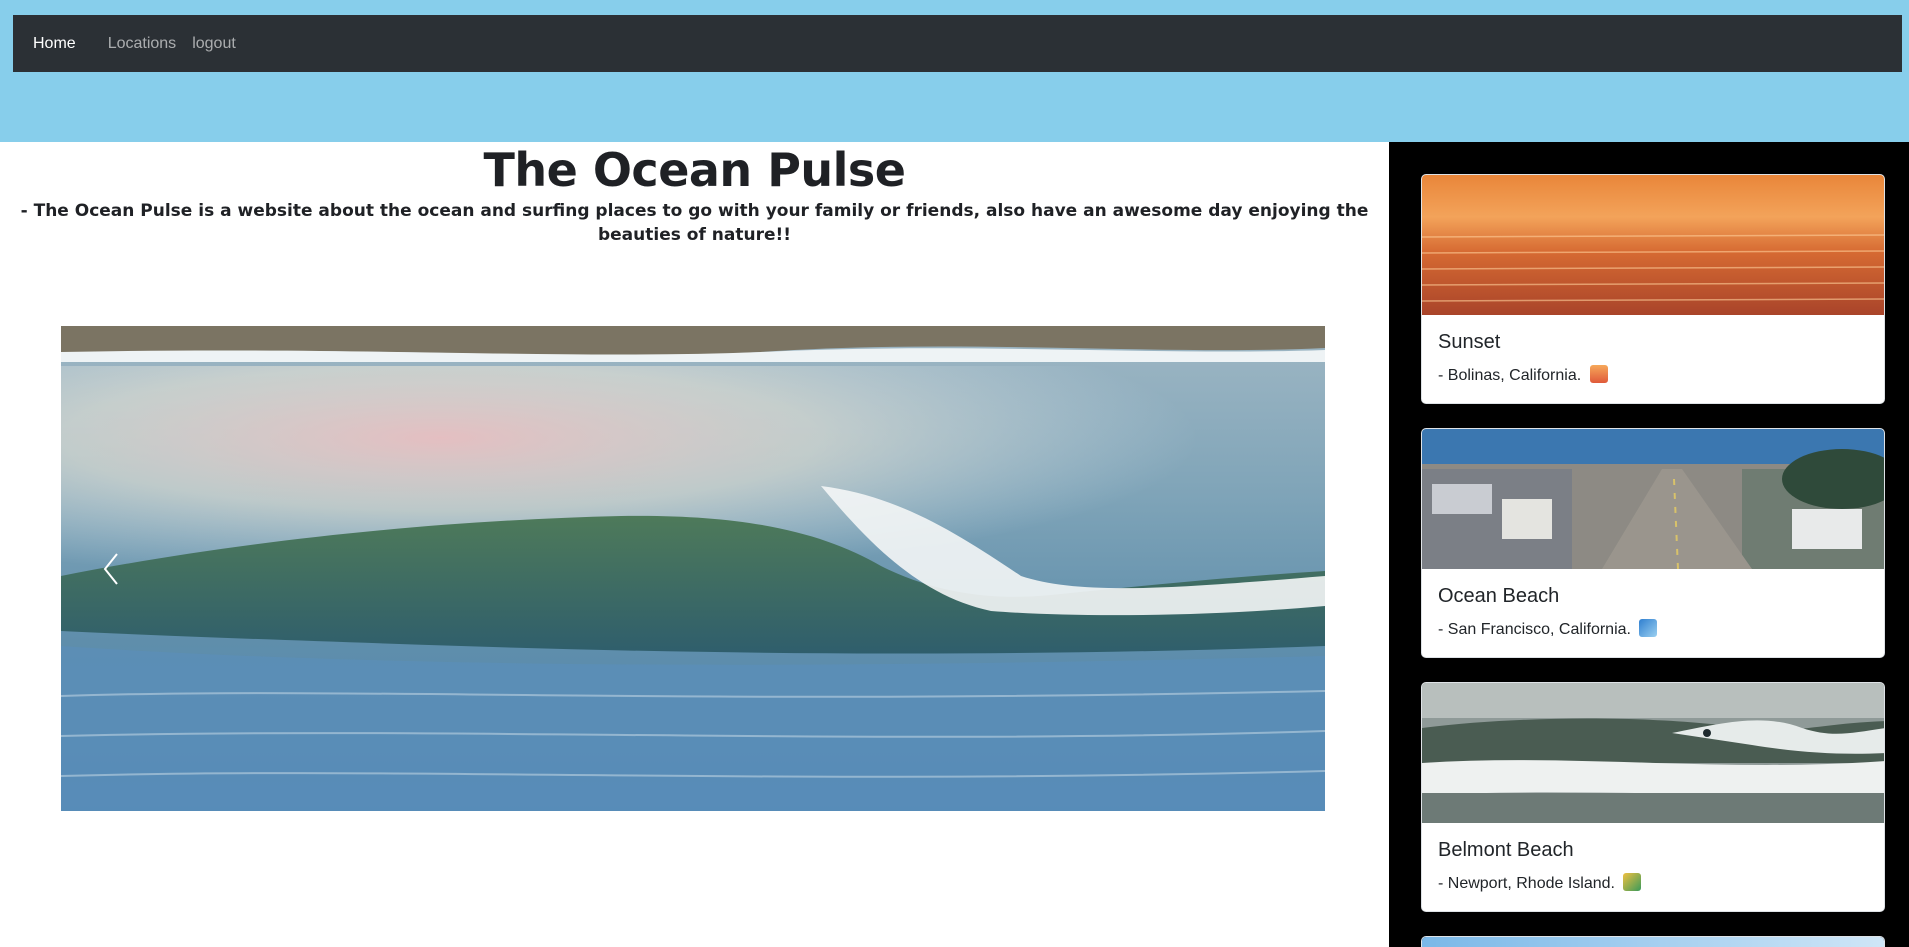 The image size is (1909, 947). I want to click on location-description: - San Francisco, California., so click(1653, 629).